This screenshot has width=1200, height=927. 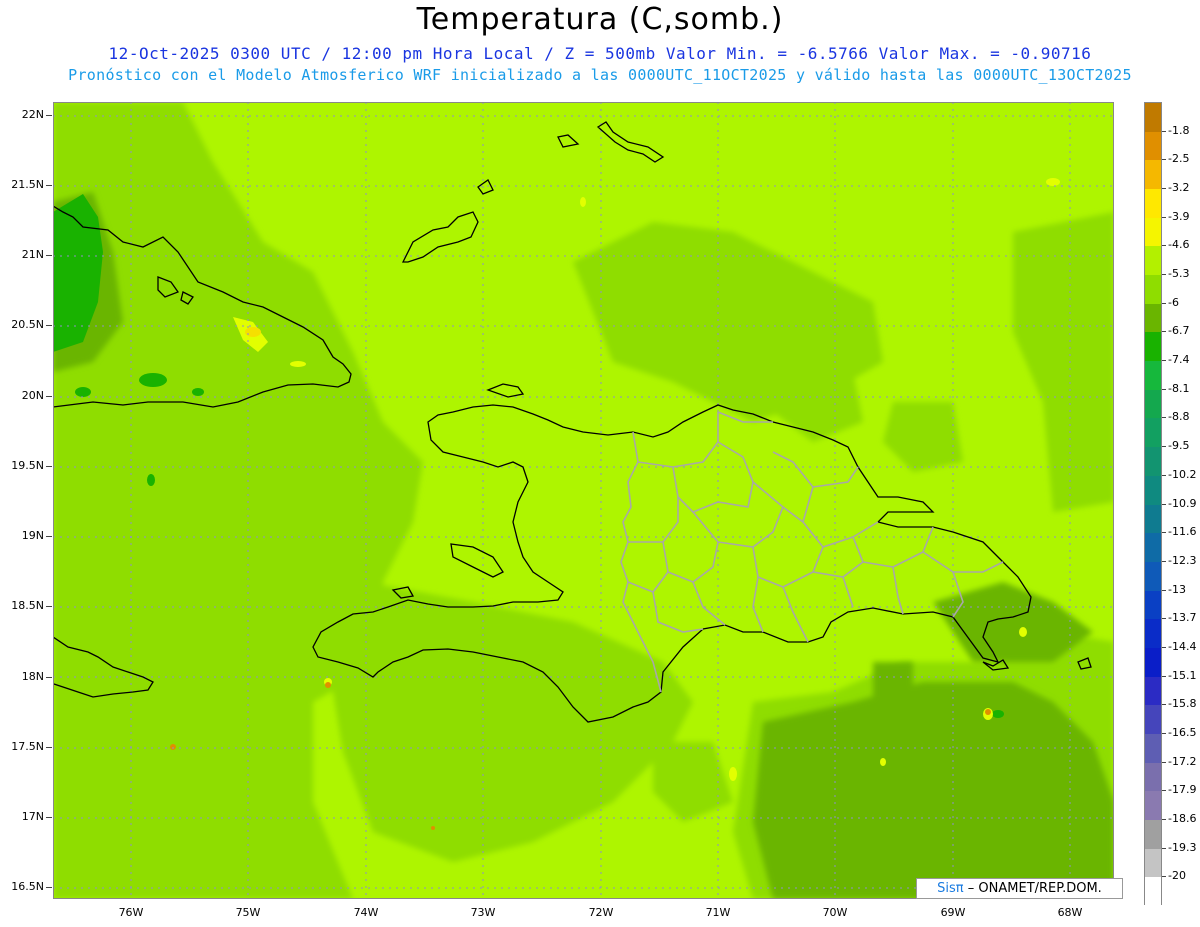 What do you see at coordinates (26, 676) in the screenshot?
I see `y-tick: 18N` at bounding box center [26, 676].